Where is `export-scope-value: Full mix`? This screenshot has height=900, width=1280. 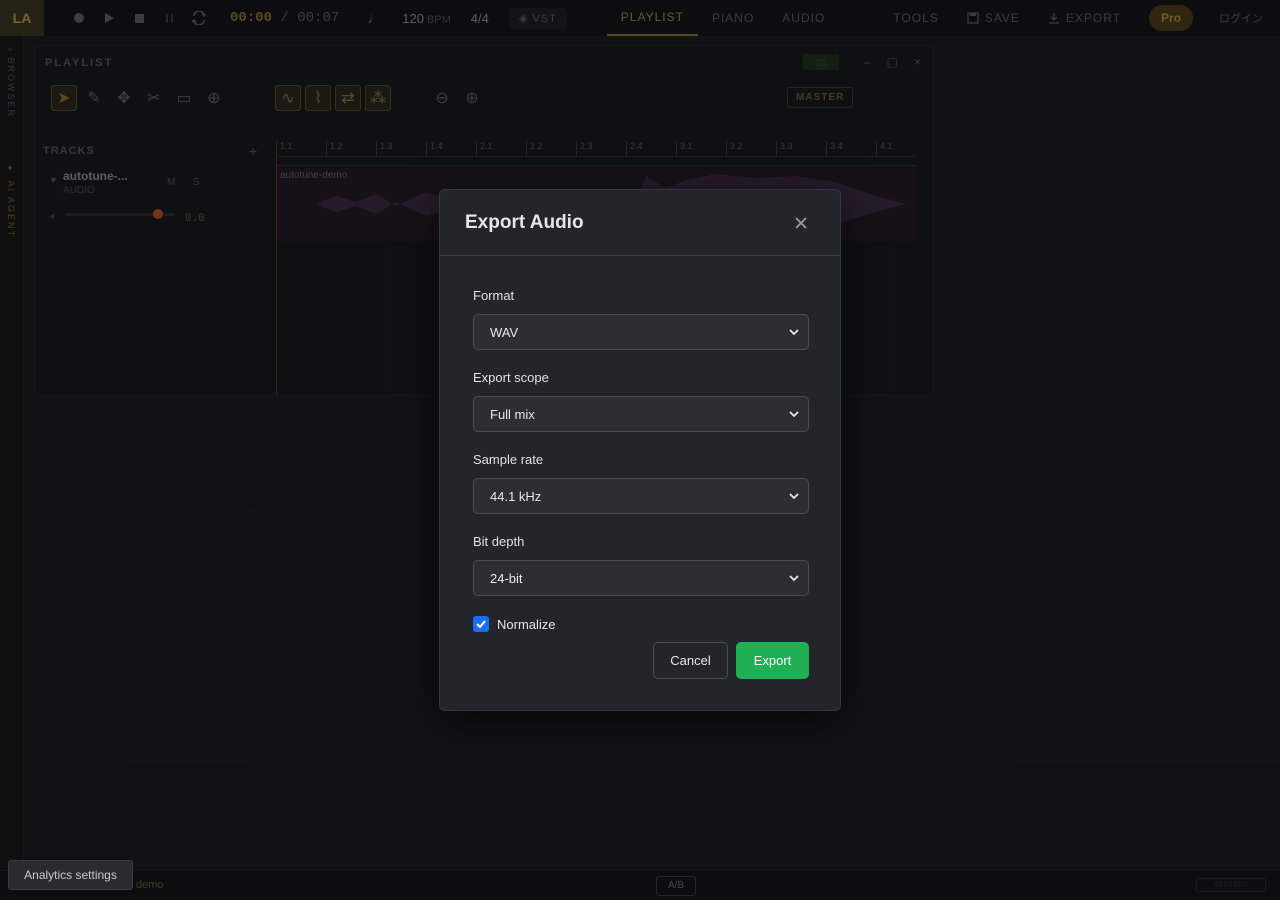 export-scope-value: Full mix is located at coordinates (512, 414).